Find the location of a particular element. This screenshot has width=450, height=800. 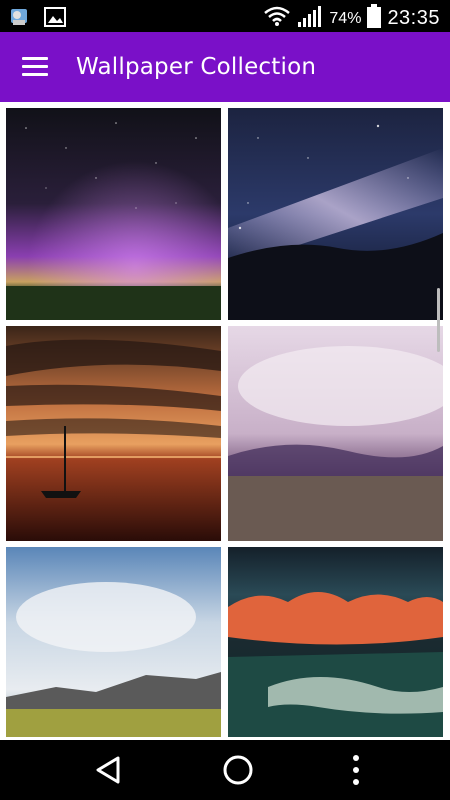

wallpaper-thumbnail-cloudy-mountain is located at coordinates (113, 642).